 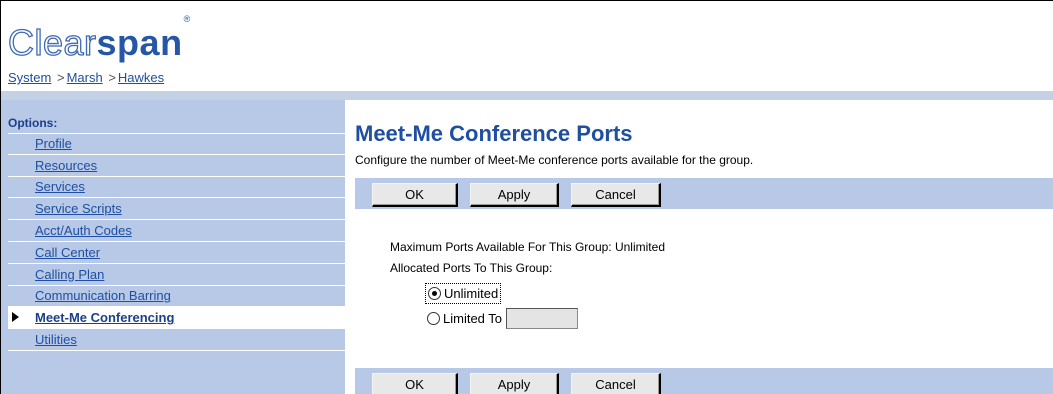 I want to click on registered-mark: ®, so click(x=187, y=19).